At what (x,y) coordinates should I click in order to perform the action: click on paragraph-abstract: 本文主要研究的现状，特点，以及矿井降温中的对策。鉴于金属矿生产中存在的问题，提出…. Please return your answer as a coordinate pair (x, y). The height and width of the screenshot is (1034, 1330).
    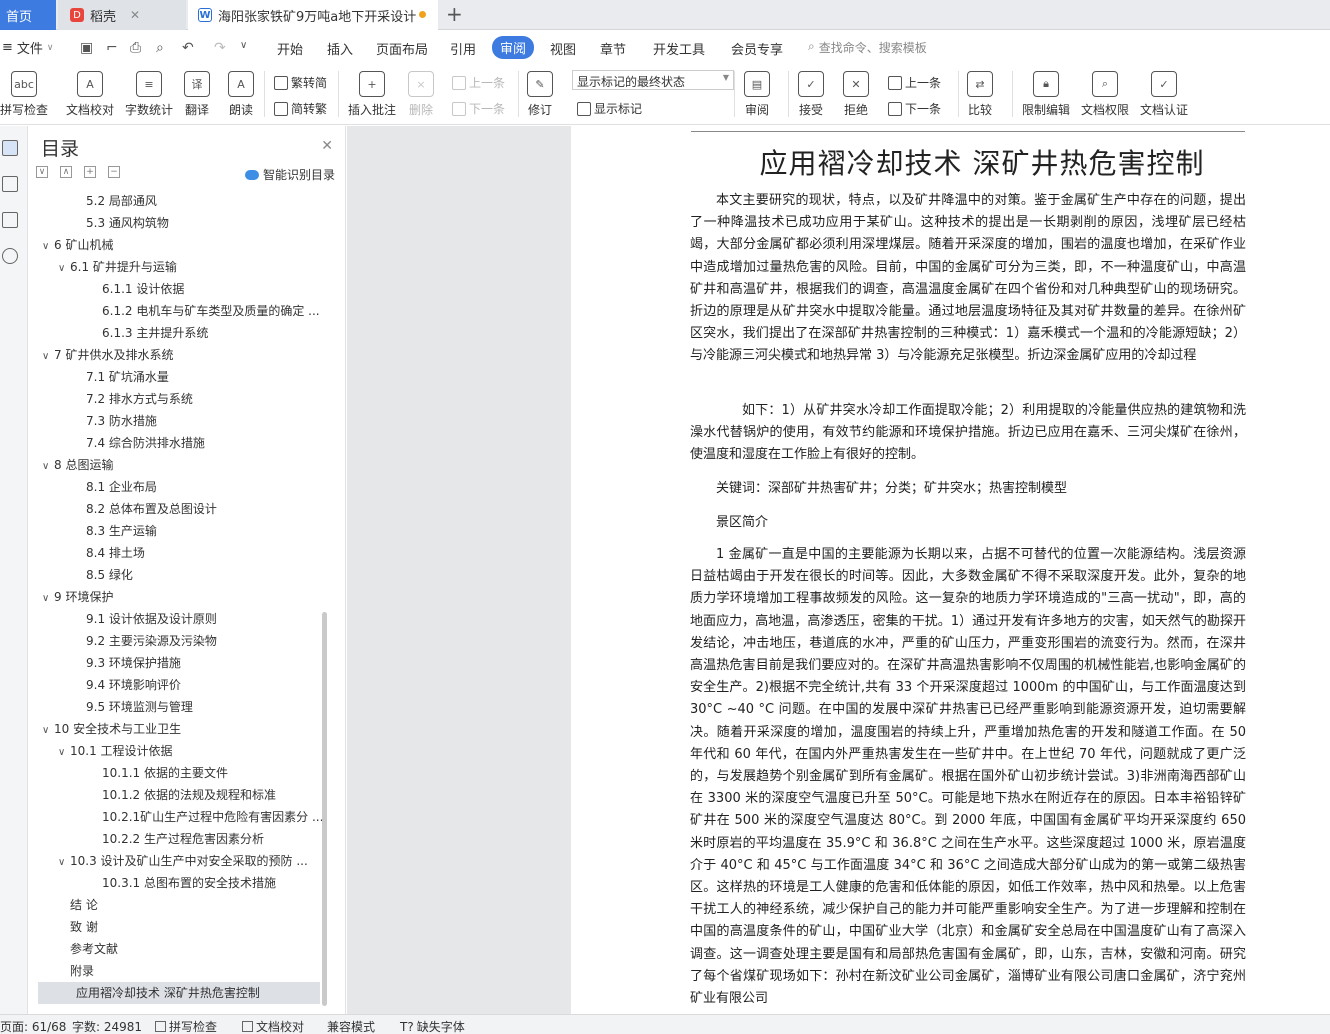
    Looking at the image, I should click on (968, 279).